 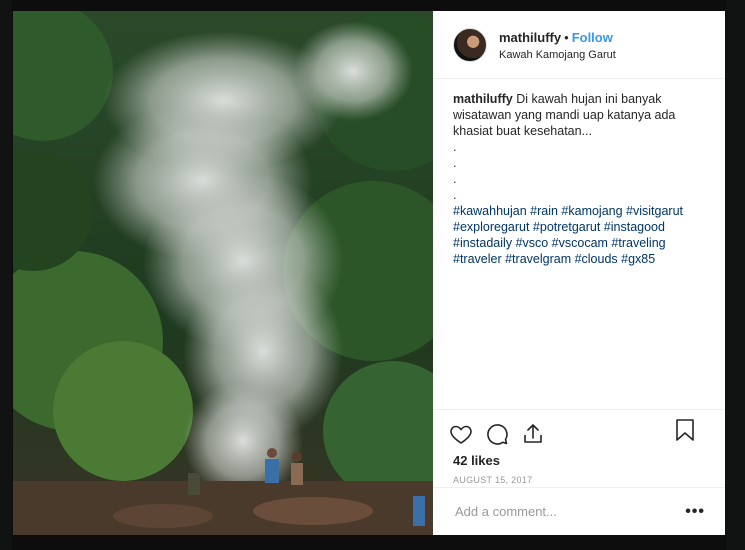 I want to click on username-link: mathiluffy, so click(x=530, y=37).